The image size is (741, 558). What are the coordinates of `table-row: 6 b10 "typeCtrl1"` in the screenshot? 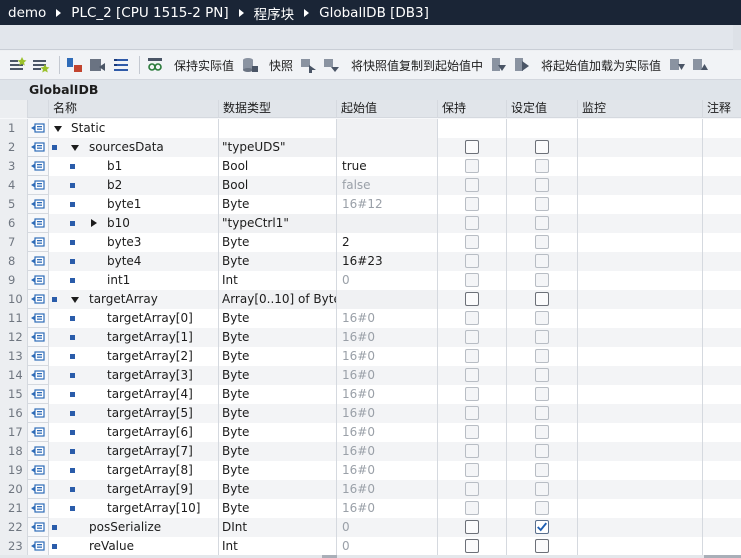 It's located at (370, 223).